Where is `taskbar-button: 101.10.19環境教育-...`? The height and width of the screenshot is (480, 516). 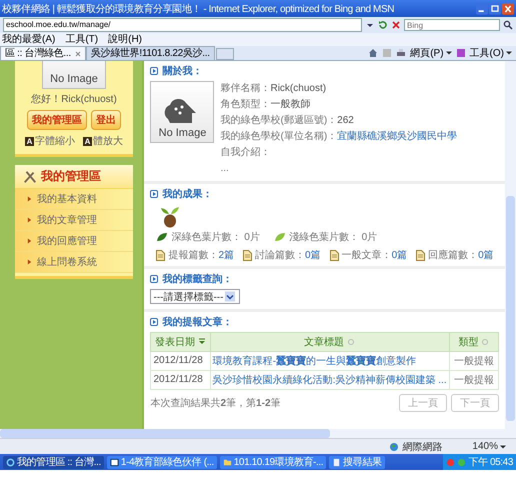 taskbar-button: 101.10.19環境教育-... is located at coordinates (273, 462).